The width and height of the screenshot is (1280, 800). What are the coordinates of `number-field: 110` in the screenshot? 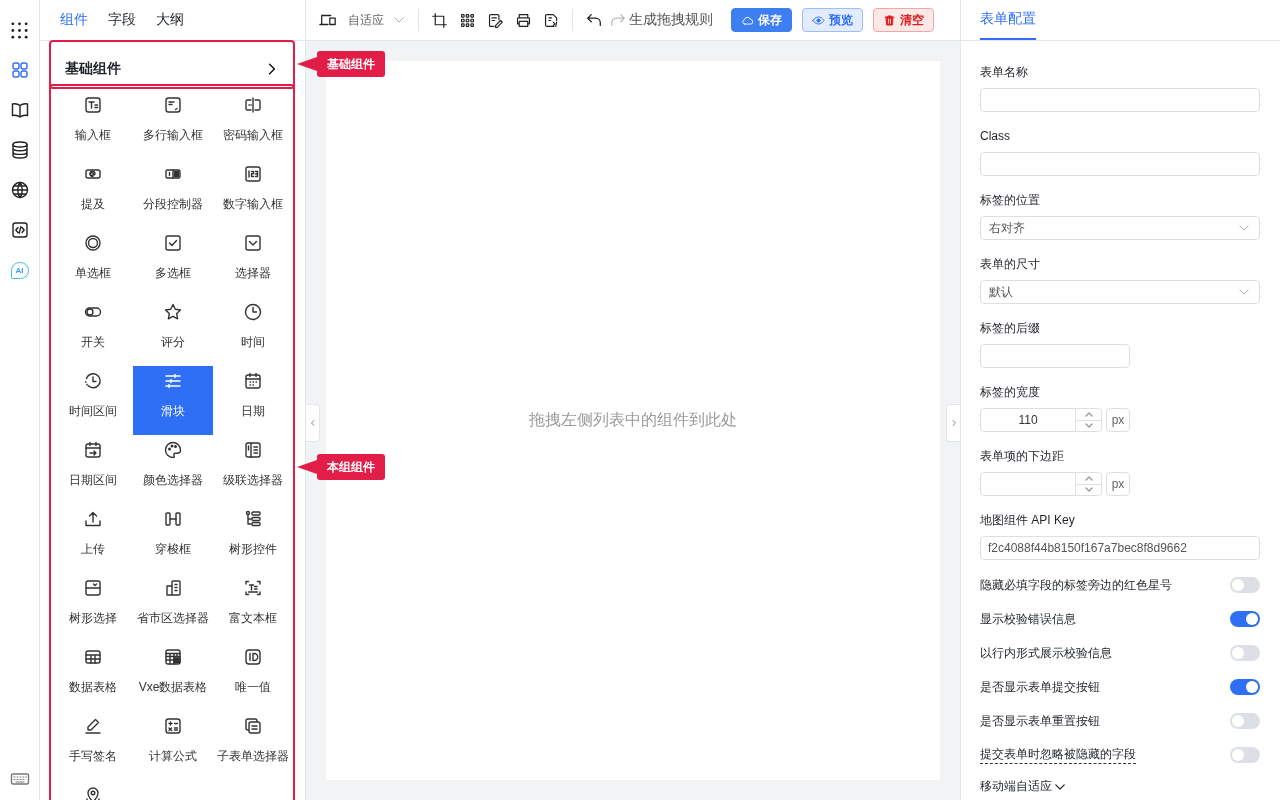 It's located at (1041, 420).